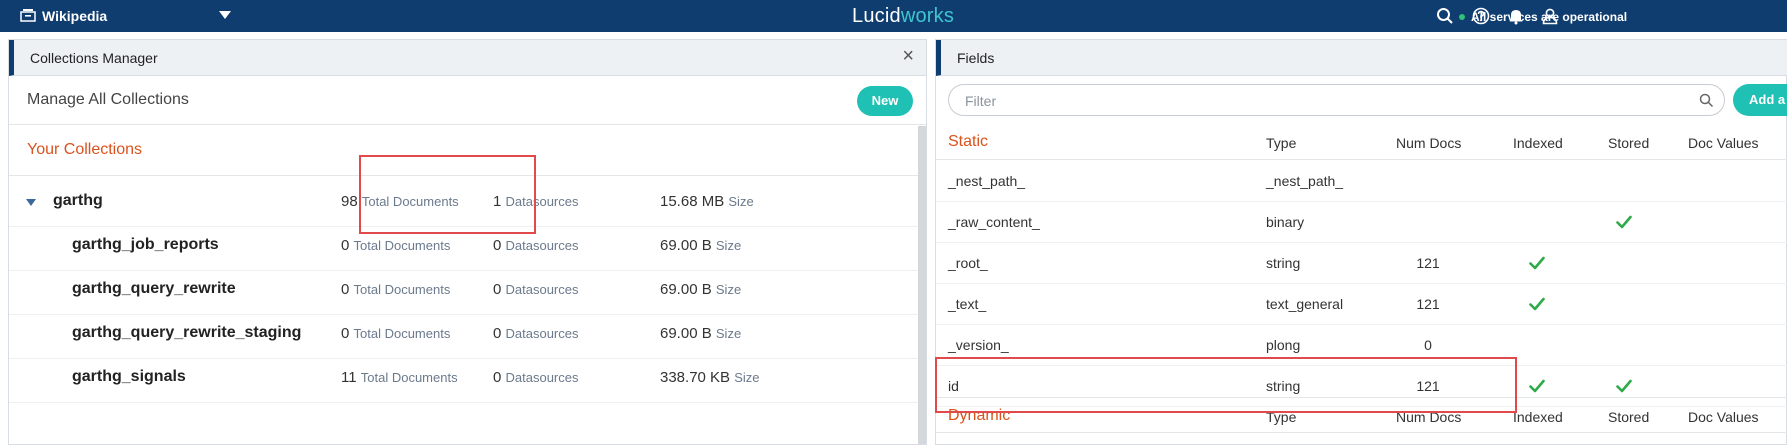 The width and height of the screenshot is (1787, 445). I want to click on collections-icon, so click(28, 15).